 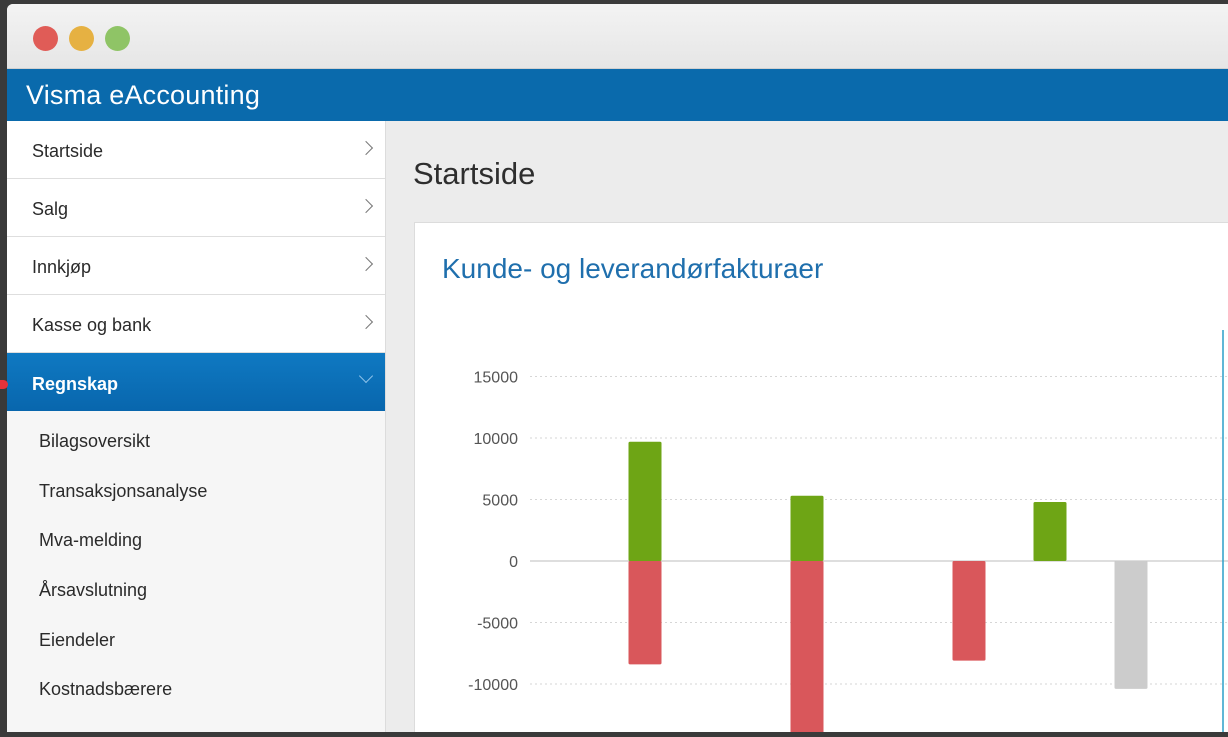 What do you see at coordinates (196, 442) in the screenshot?
I see `submenu-item-bilagsoversikt: Bilagsoversikt` at bounding box center [196, 442].